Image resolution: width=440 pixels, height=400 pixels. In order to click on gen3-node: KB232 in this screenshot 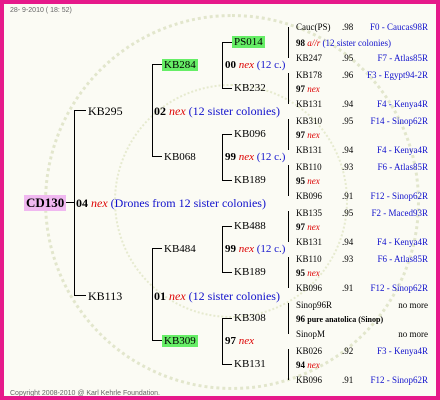, I will do `click(250, 88)`.